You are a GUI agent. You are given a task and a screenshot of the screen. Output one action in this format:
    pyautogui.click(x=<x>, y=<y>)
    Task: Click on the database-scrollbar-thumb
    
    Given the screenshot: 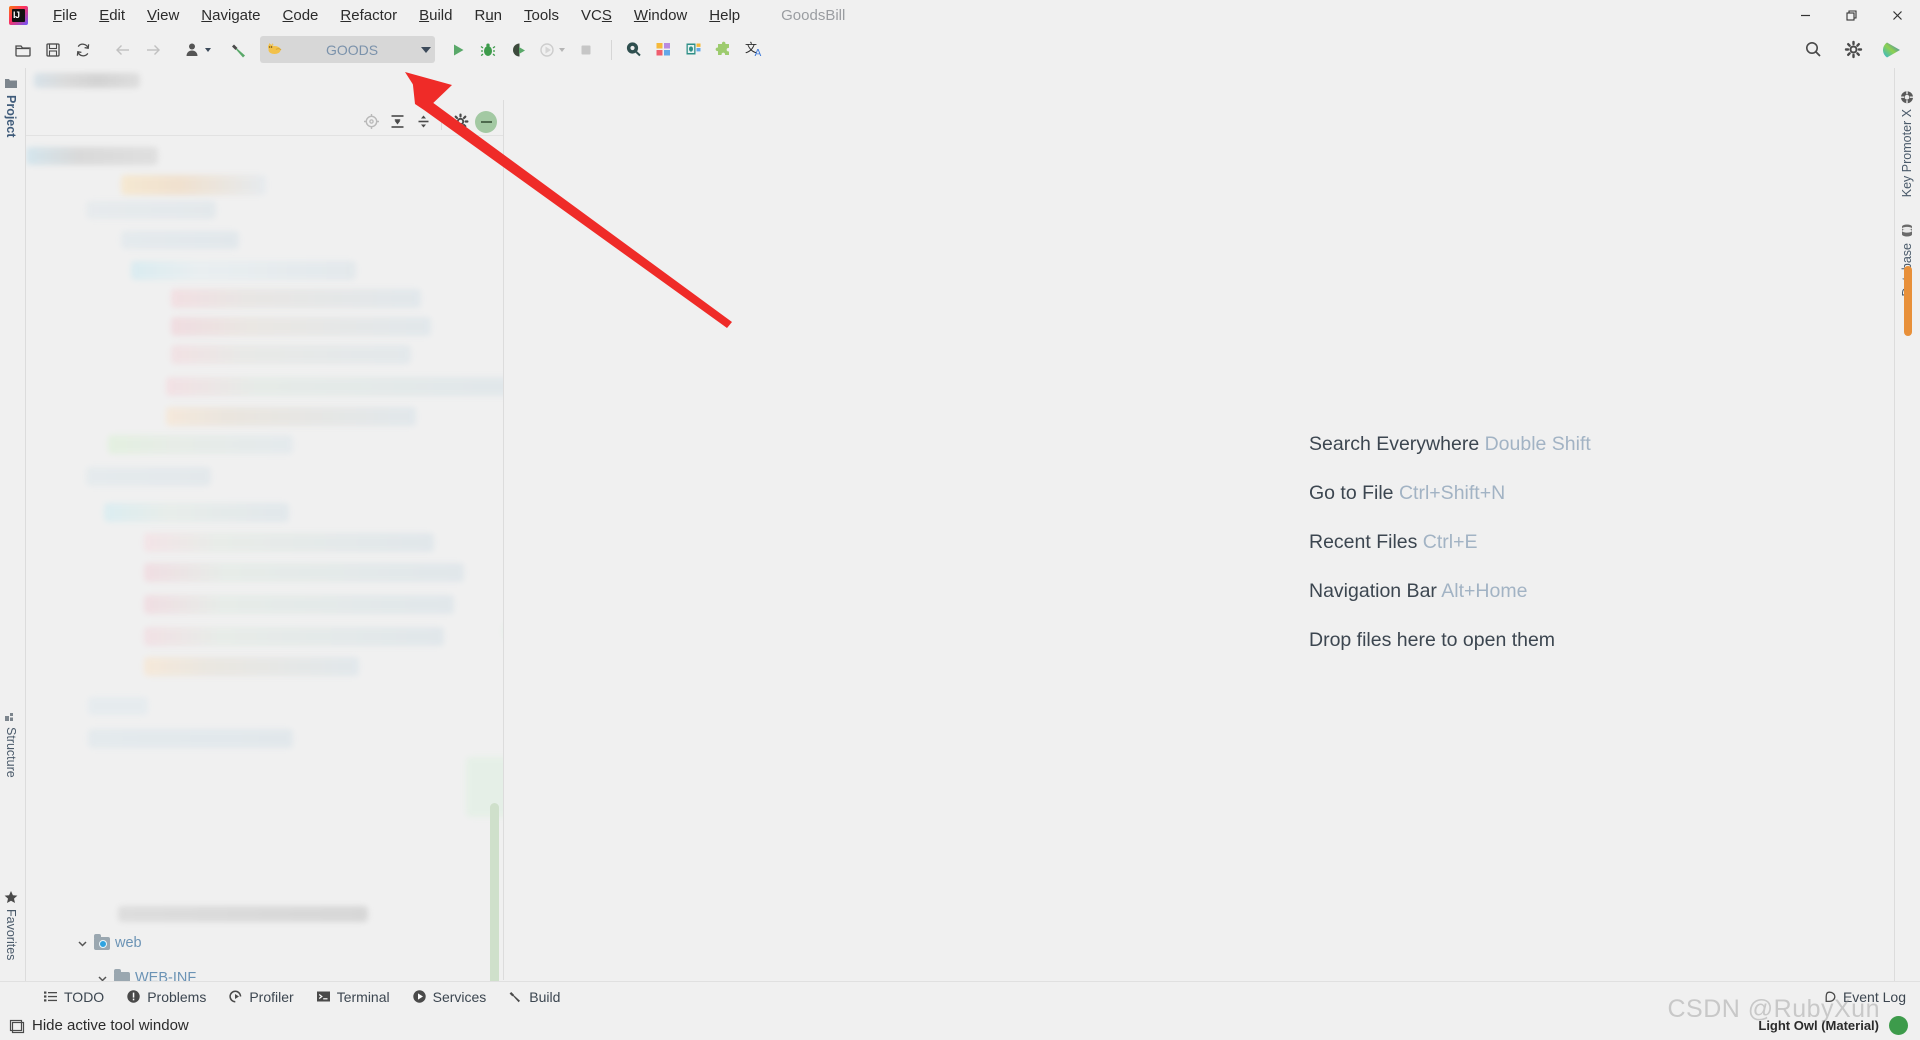 What is the action you would take?
    pyautogui.click(x=1908, y=301)
    